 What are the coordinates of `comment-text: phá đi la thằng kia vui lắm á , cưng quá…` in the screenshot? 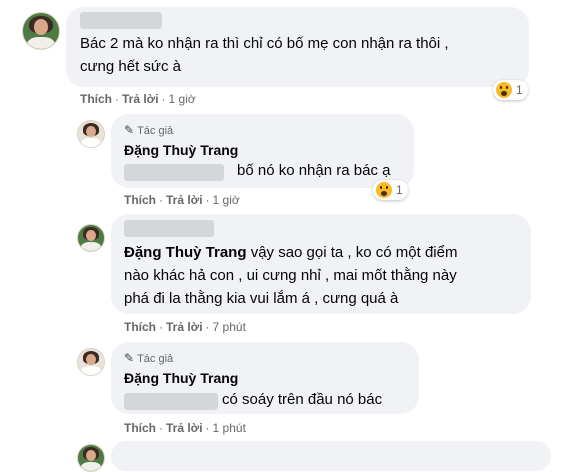 It's located at (261, 298).